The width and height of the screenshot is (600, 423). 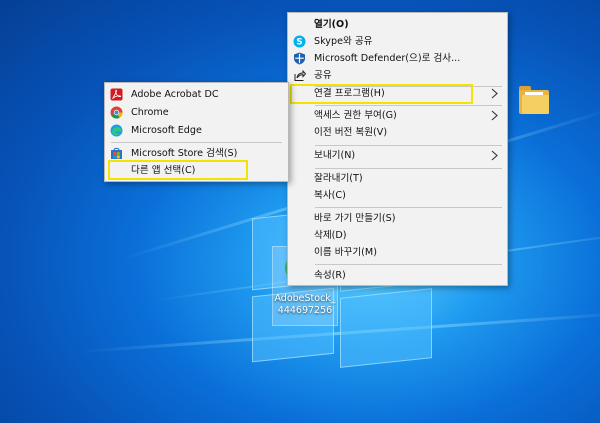 What do you see at coordinates (397, 195) in the screenshot?
I see `menu-item-copy: 복사(C)` at bounding box center [397, 195].